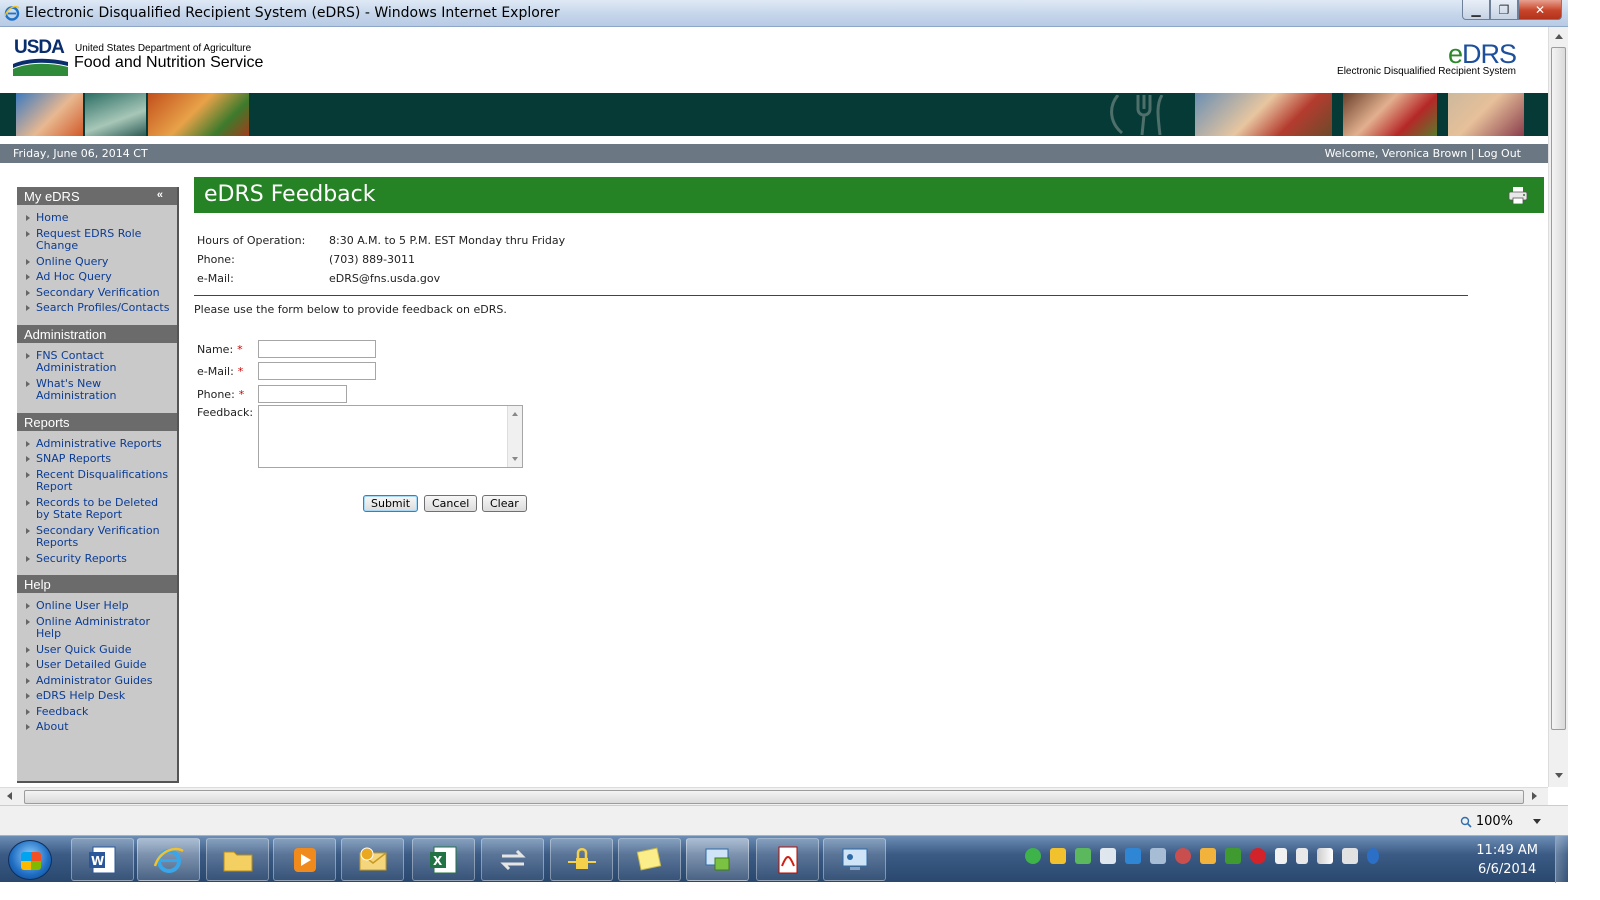 The width and height of the screenshot is (1600, 900). Describe the element at coordinates (1507, 860) in the screenshot. I see `taskbar-clock: 11:49 AM 6/6/2014` at that location.